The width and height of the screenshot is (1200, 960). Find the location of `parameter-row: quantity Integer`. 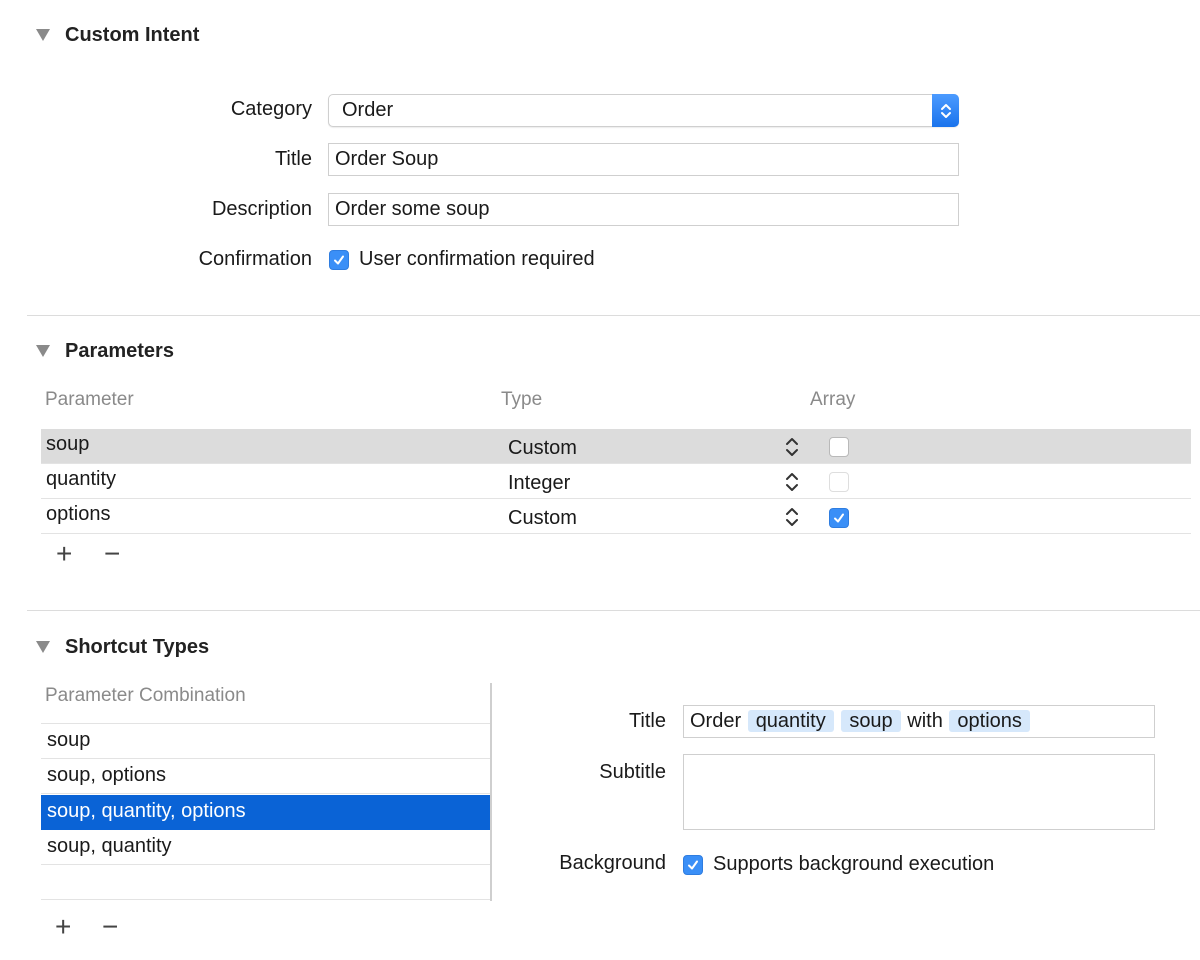

parameter-row: quantity Integer is located at coordinates (616, 481).